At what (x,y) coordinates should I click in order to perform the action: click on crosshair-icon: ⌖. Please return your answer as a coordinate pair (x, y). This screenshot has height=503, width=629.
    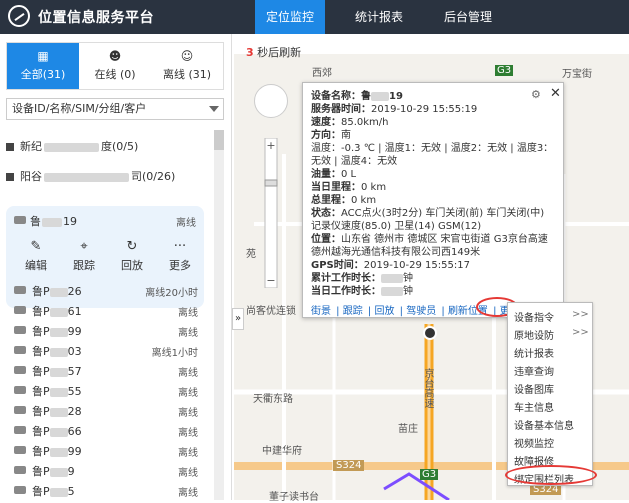
    Looking at the image, I should click on (84, 246).